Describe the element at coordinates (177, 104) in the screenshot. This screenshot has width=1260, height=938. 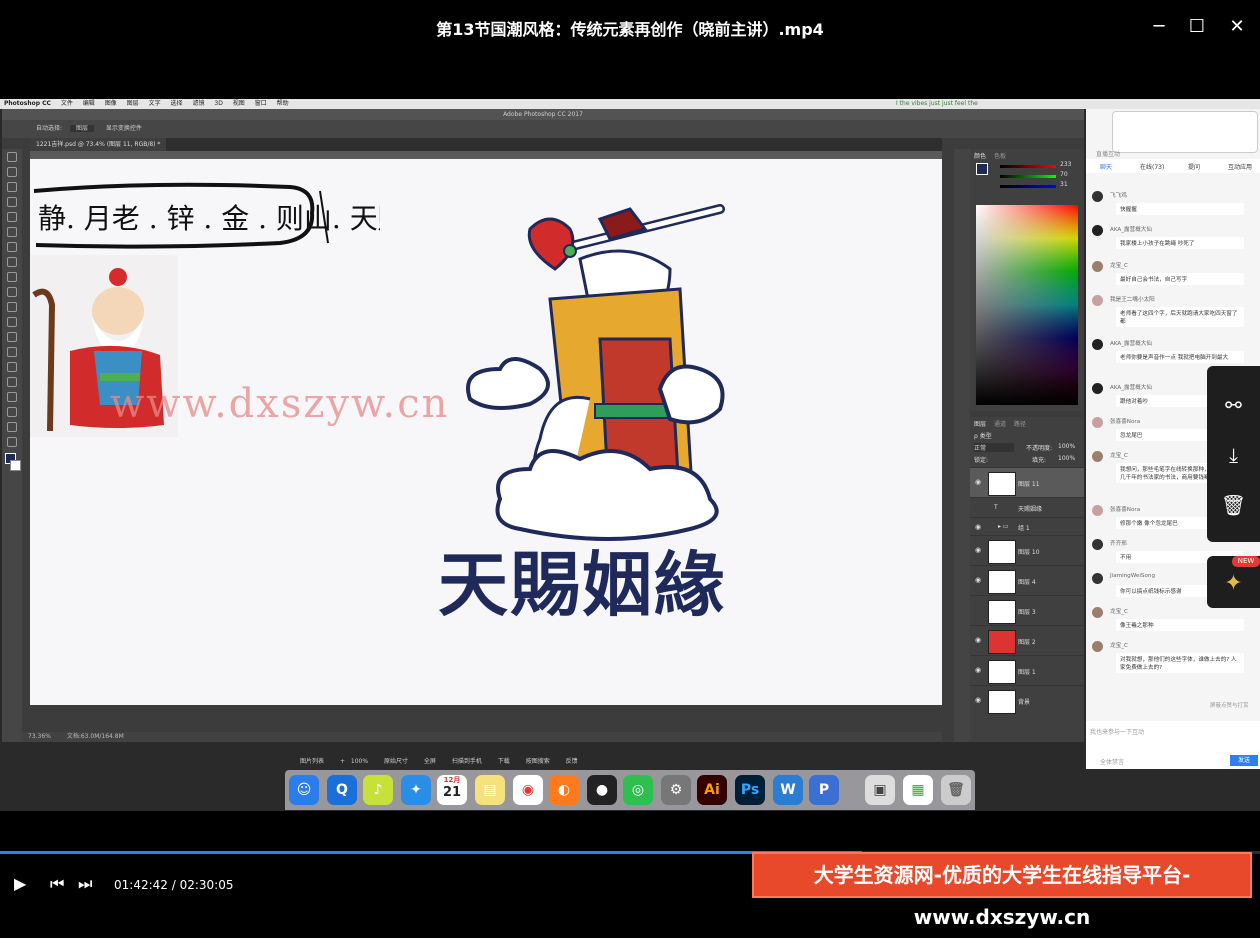
I see `menu-select: 选择` at that location.